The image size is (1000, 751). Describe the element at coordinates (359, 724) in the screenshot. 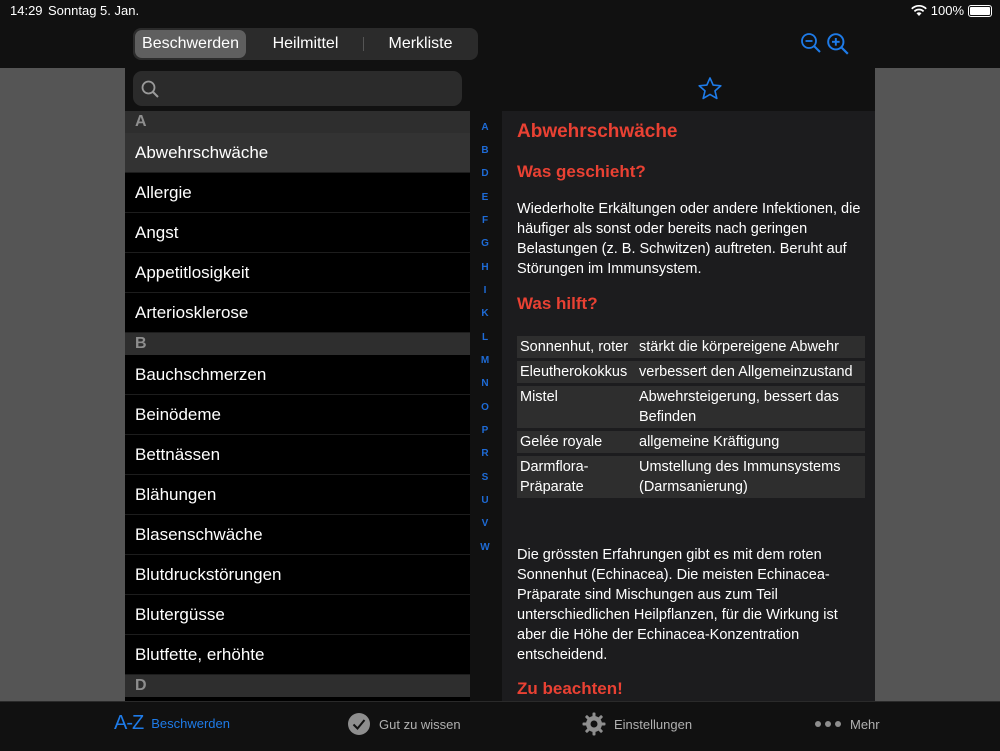

I see `checkmark-circle-icon` at that location.